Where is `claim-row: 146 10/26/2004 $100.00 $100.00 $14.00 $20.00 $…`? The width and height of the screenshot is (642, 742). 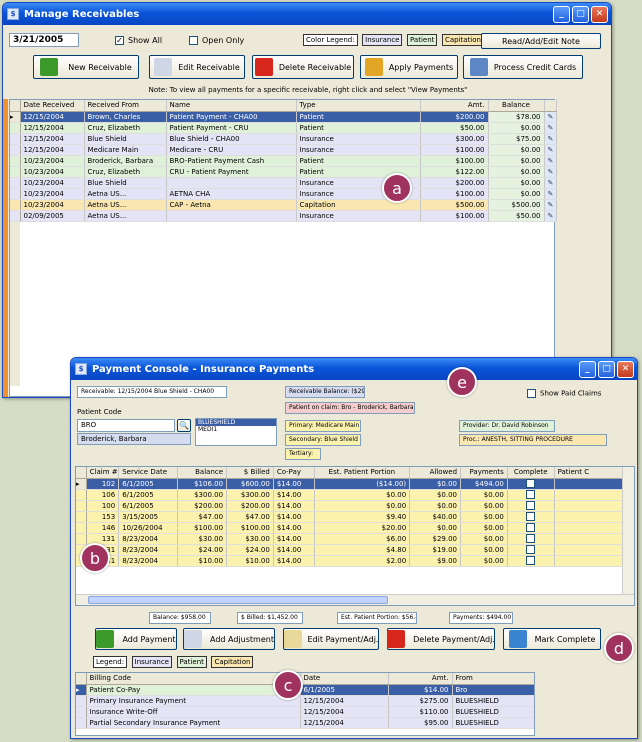
claim-row: 146 10/26/2004 $100.00 $100.00 $14.00 $20.00 $… is located at coordinates (355, 528).